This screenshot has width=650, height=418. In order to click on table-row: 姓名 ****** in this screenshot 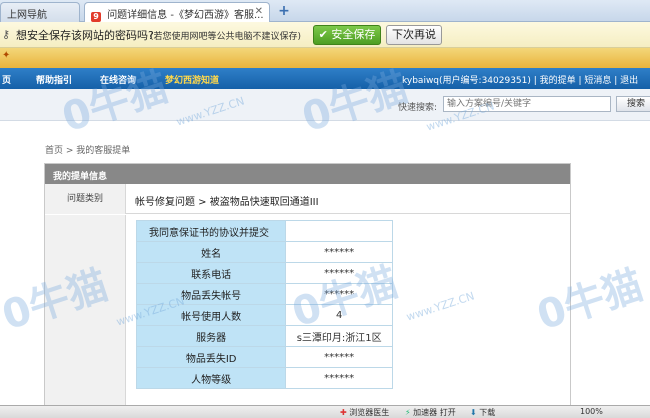, I will do `click(264, 252)`.